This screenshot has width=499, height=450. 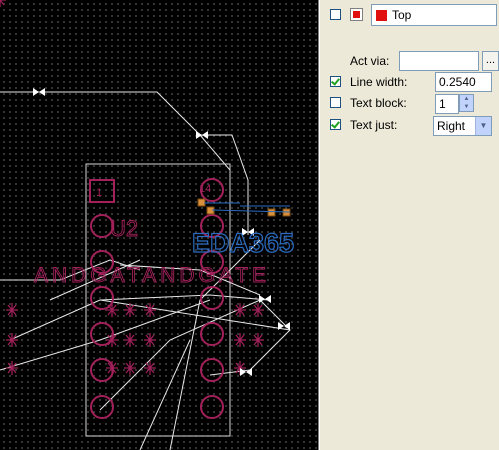 I want to click on layer-color-box, so click(x=356, y=14).